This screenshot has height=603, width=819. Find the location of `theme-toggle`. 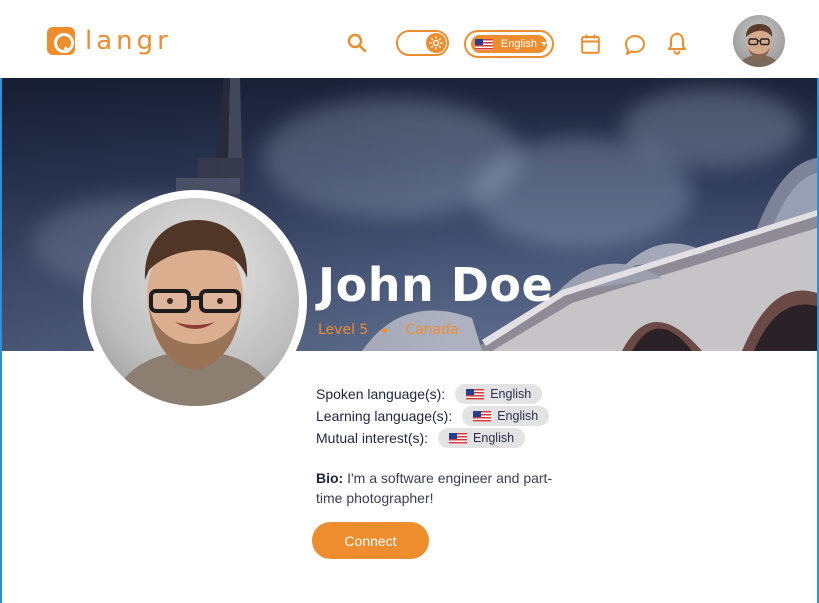

theme-toggle is located at coordinates (422, 43).